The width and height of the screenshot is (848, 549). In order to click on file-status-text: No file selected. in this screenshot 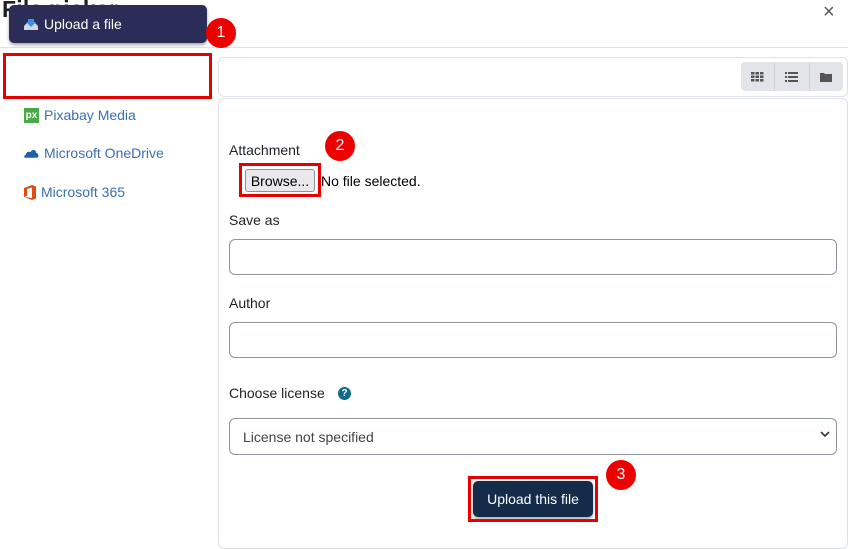, I will do `click(371, 181)`.